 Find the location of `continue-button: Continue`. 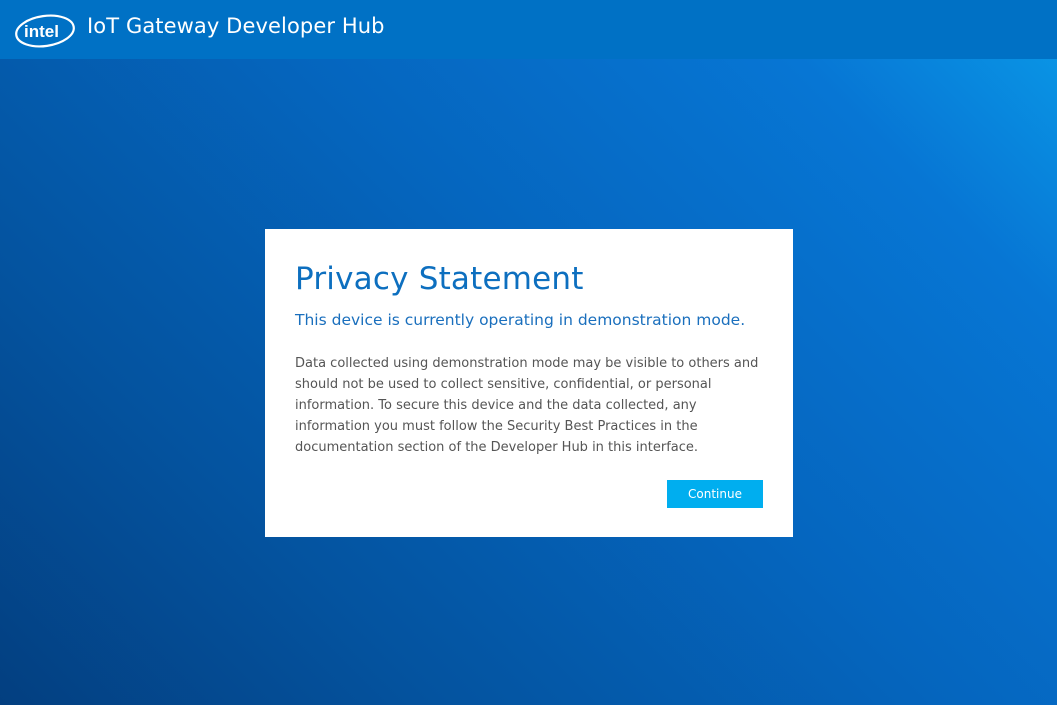

continue-button: Continue is located at coordinates (715, 494).